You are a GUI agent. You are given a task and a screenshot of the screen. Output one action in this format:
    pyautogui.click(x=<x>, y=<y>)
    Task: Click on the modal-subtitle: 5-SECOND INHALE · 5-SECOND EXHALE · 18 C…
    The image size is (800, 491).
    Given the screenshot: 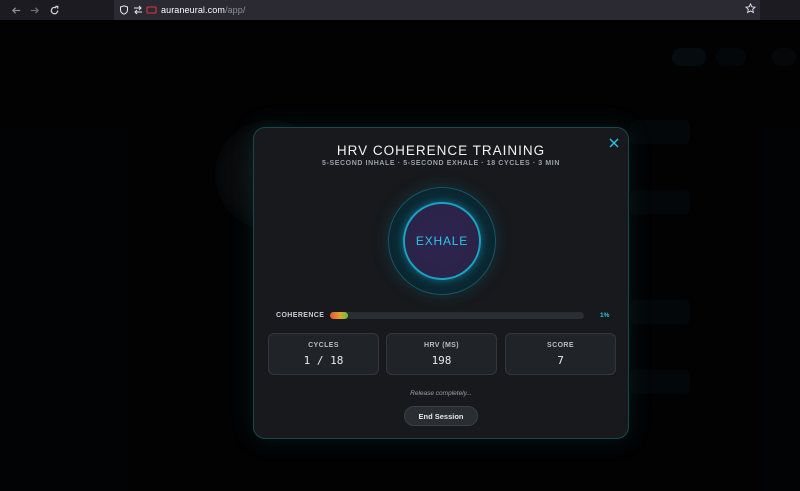 What is the action you would take?
    pyautogui.click(x=441, y=163)
    